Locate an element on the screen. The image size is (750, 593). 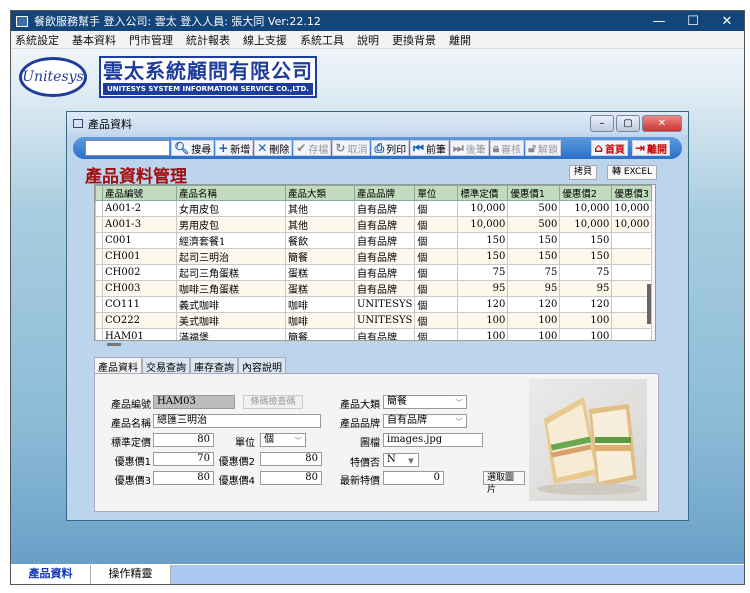
table-row: A001-2 女用皮包 其他 自有品牌個 10,000 500 10,000 10,000 is located at coordinates (374, 208).